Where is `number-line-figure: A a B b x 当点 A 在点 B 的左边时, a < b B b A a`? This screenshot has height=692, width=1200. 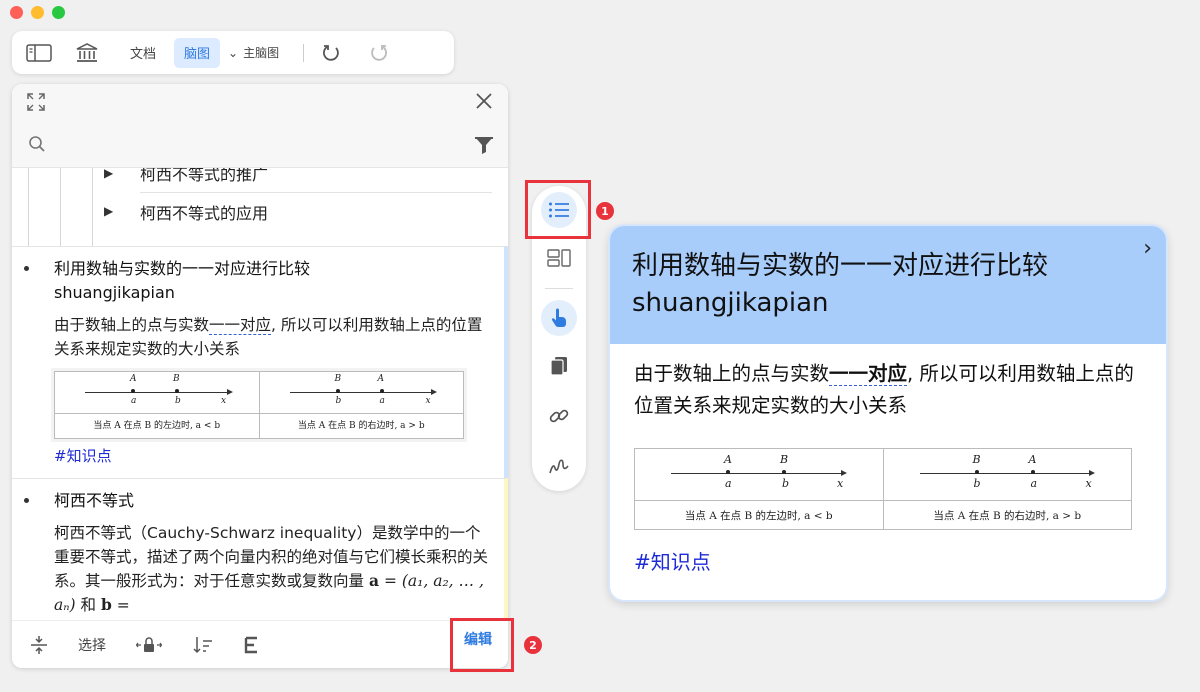
number-line-figure: A a B b x 当点 A 在点 B 的左边时, a < b B b A a is located at coordinates (883, 489).